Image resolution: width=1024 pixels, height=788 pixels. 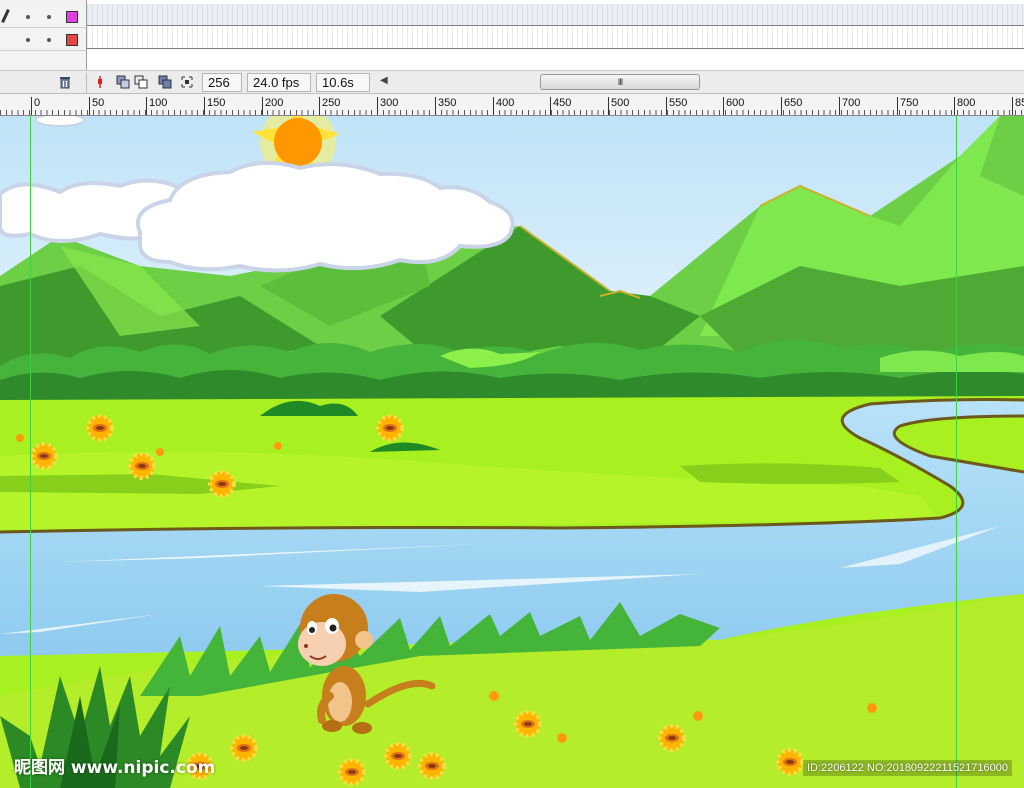 What do you see at coordinates (849, 106) in the screenshot?
I see `ruler-label: 700` at bounding box center [849, 106].